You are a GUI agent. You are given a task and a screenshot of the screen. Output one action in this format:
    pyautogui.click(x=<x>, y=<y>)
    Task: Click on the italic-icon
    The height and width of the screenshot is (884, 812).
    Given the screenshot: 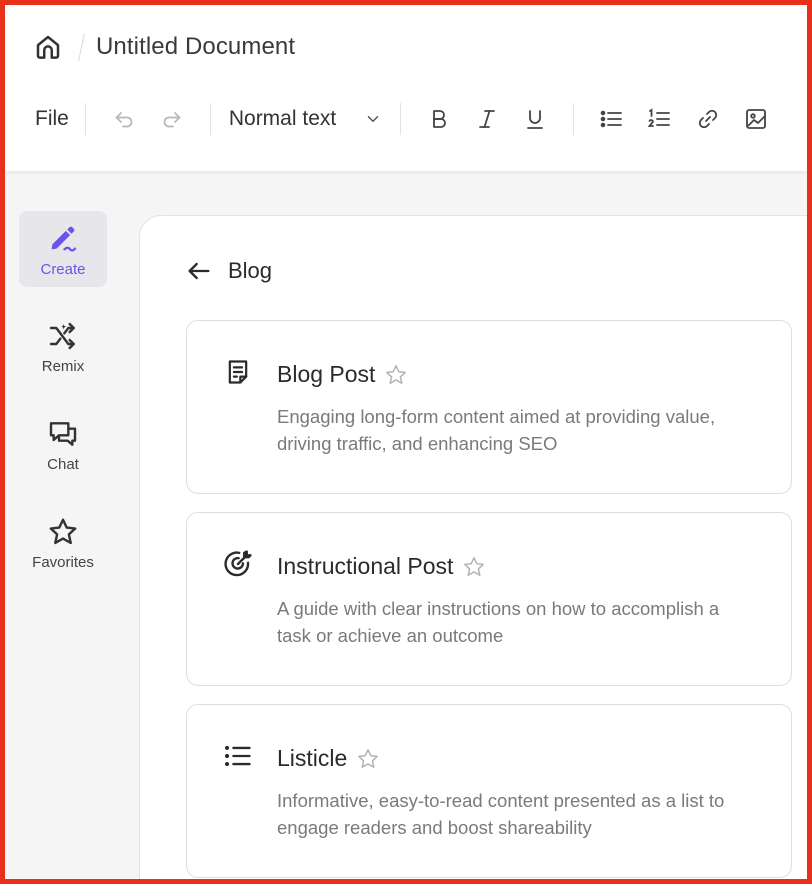 What is the action you would take?
    pyautogui.click(x=487, y=119)
    